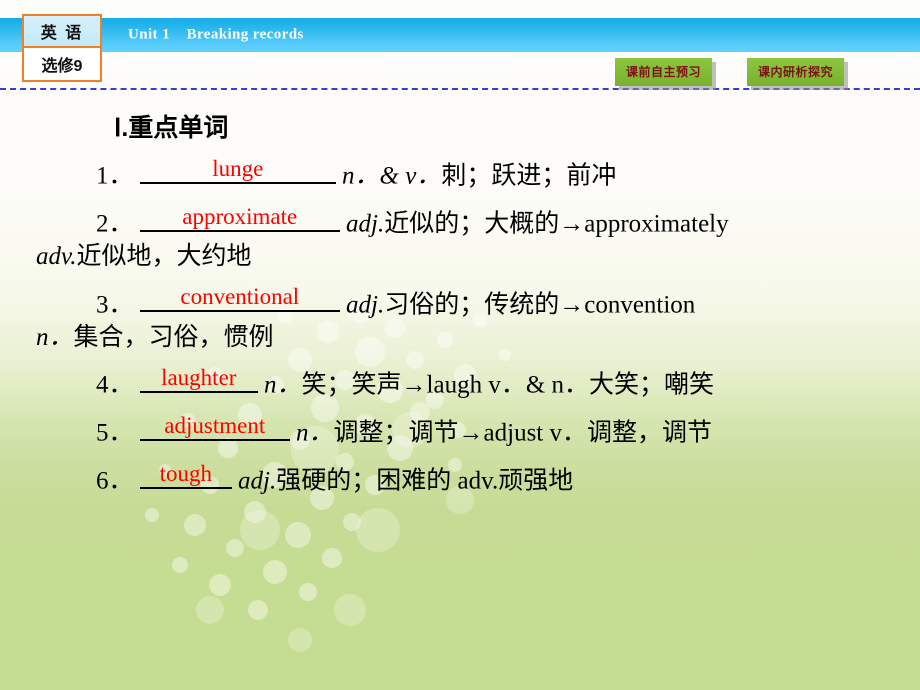 Image resolution: width=920 pixels, height=690 pixels. I want to click on header-divider, so click(460, 89).